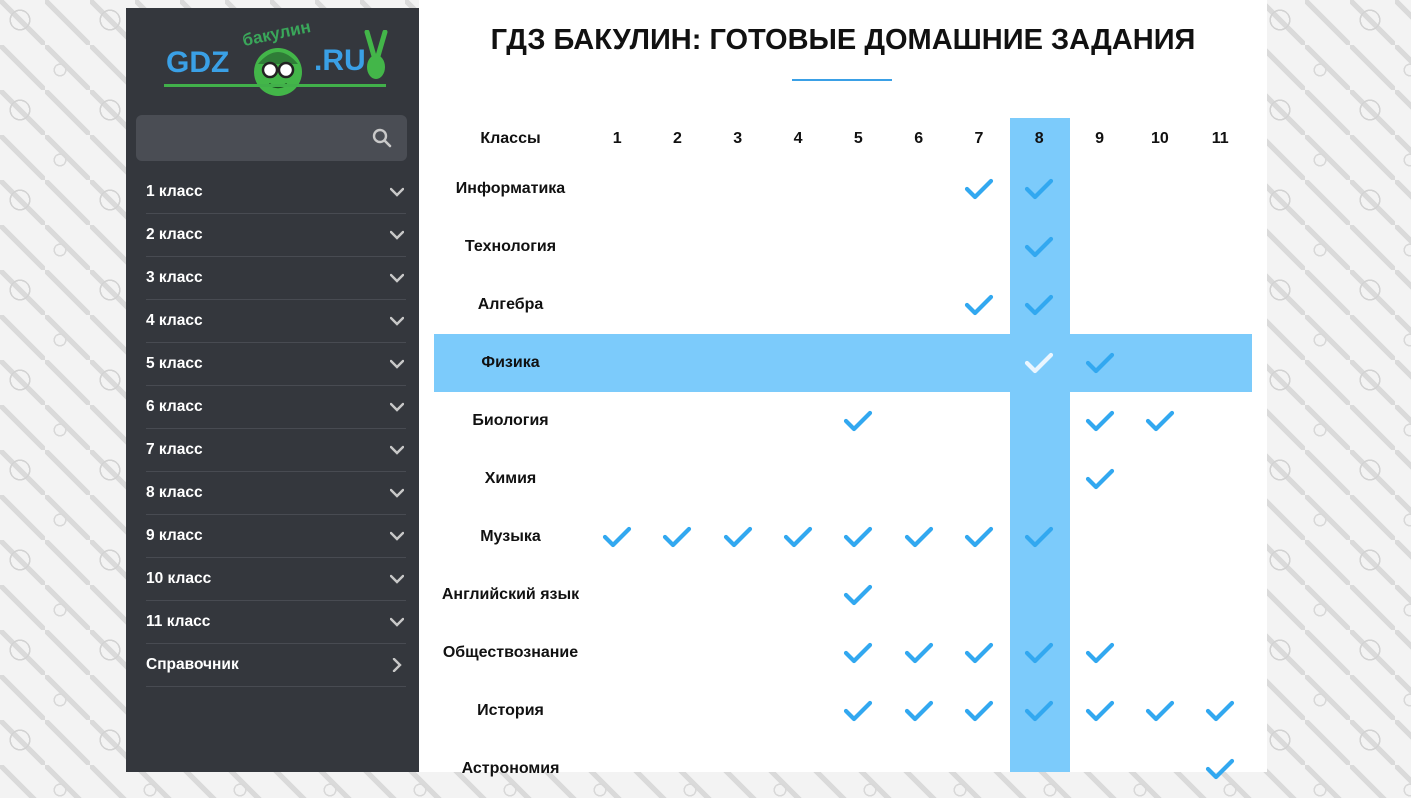 The width and height of the screenshot is (1411, 798). Describe the element at coordinates (510, 421) in the screenshot. I see `subject-label: Биология` at that location.